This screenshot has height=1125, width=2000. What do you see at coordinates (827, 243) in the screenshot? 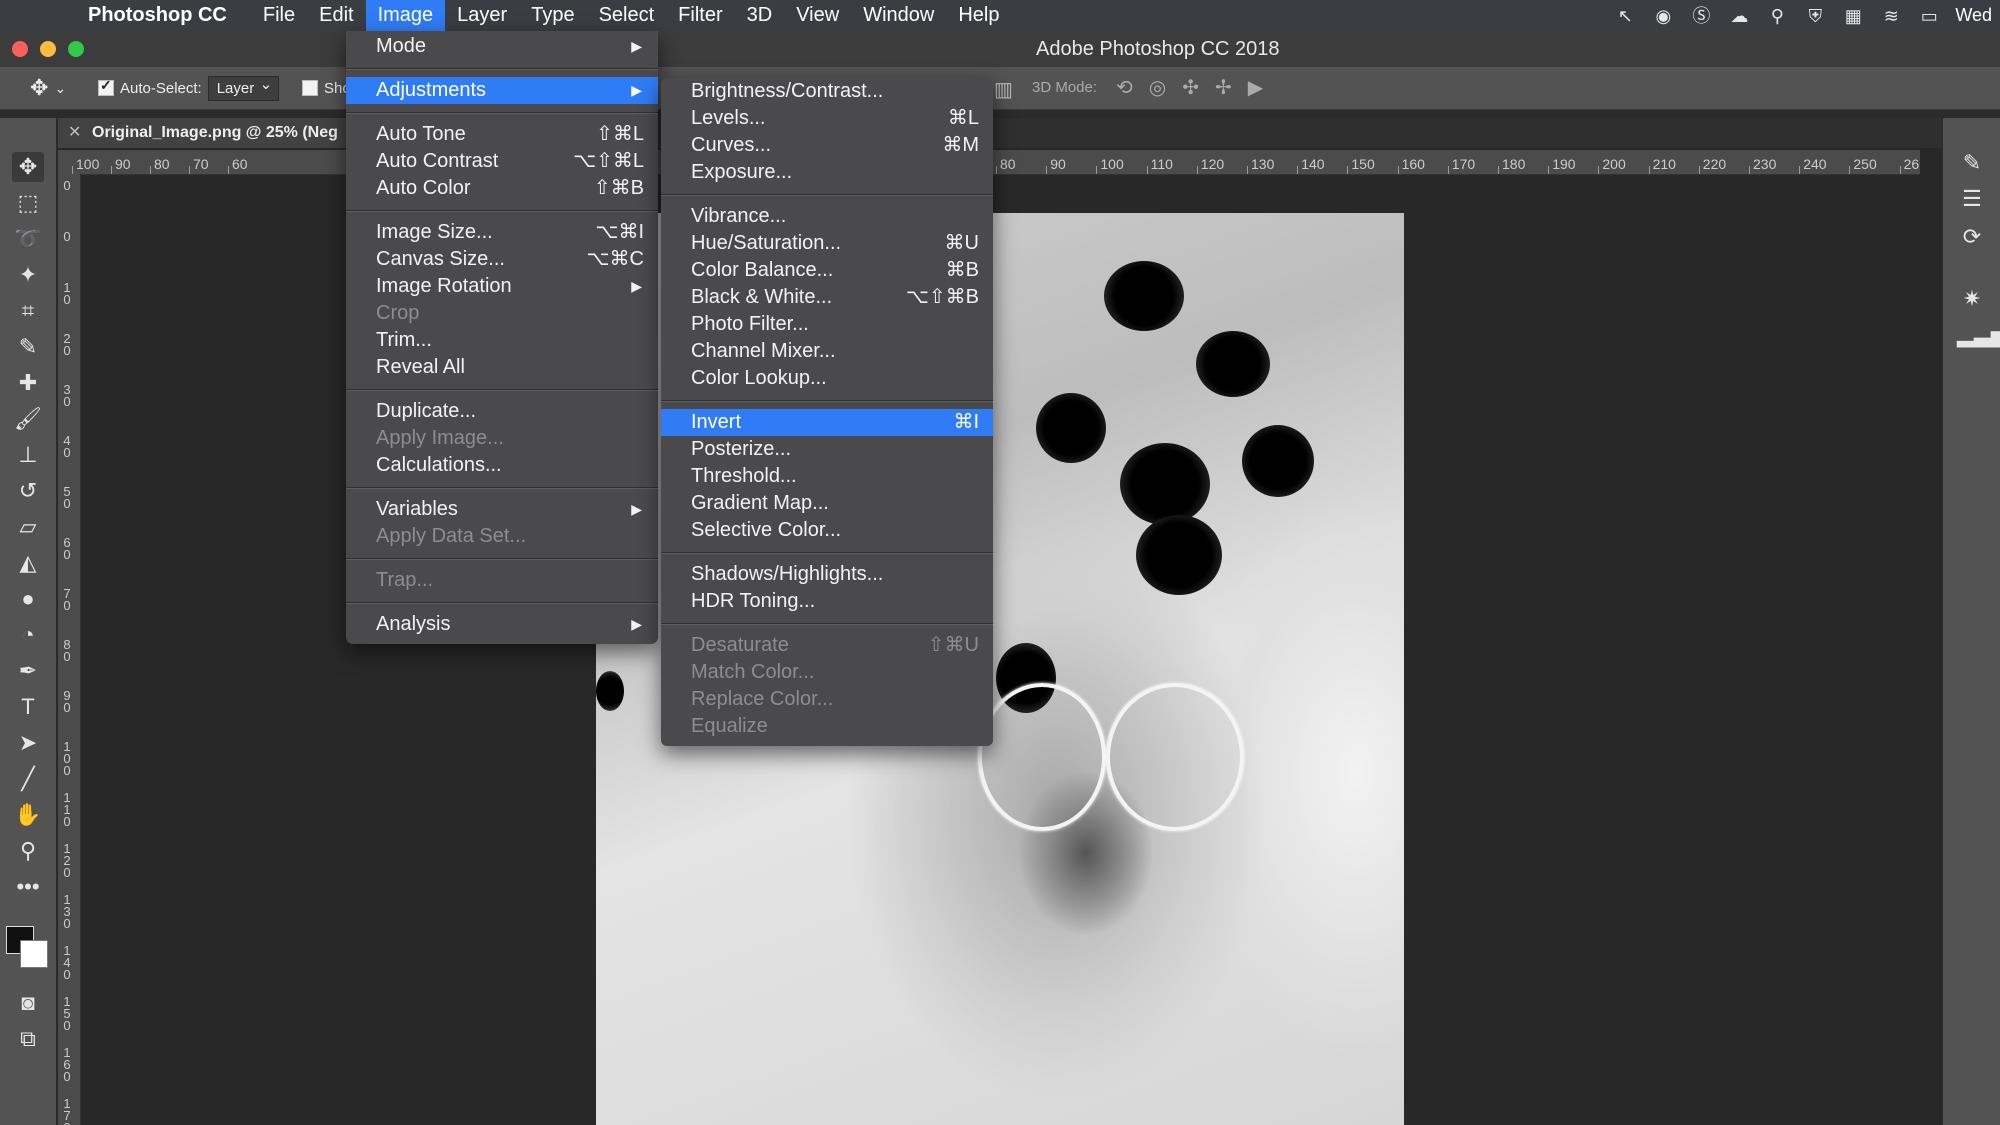
I see `menu-item-hue-saturation: Hue/Saturation... ⌘U` at bounding box center [827, 243].